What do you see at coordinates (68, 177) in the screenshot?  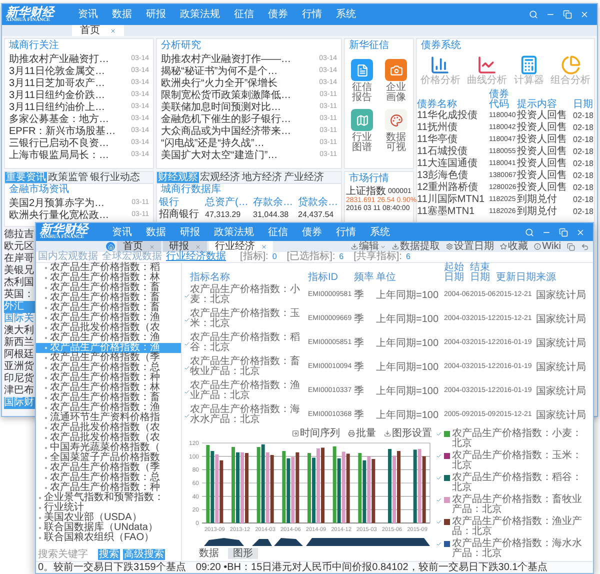 I see `section-tab: 政策监管` at bounding box center [68, 177].